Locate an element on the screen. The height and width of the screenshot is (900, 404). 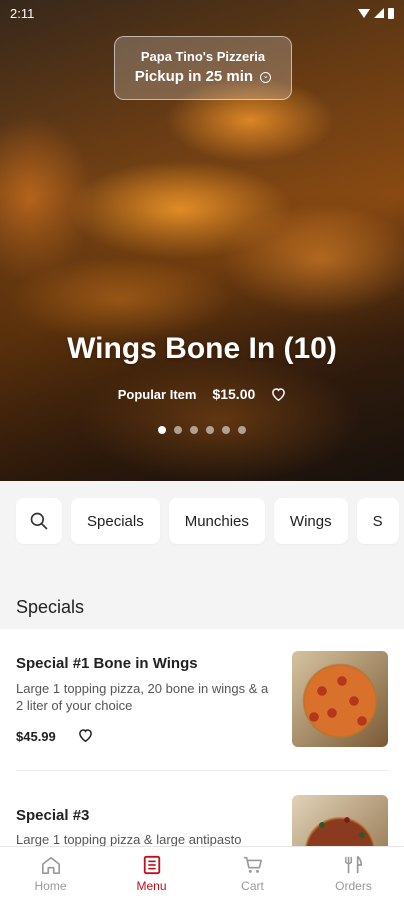
pickup-time: Pickup in 25 min ⌄ is located at coordinates (203, 76).